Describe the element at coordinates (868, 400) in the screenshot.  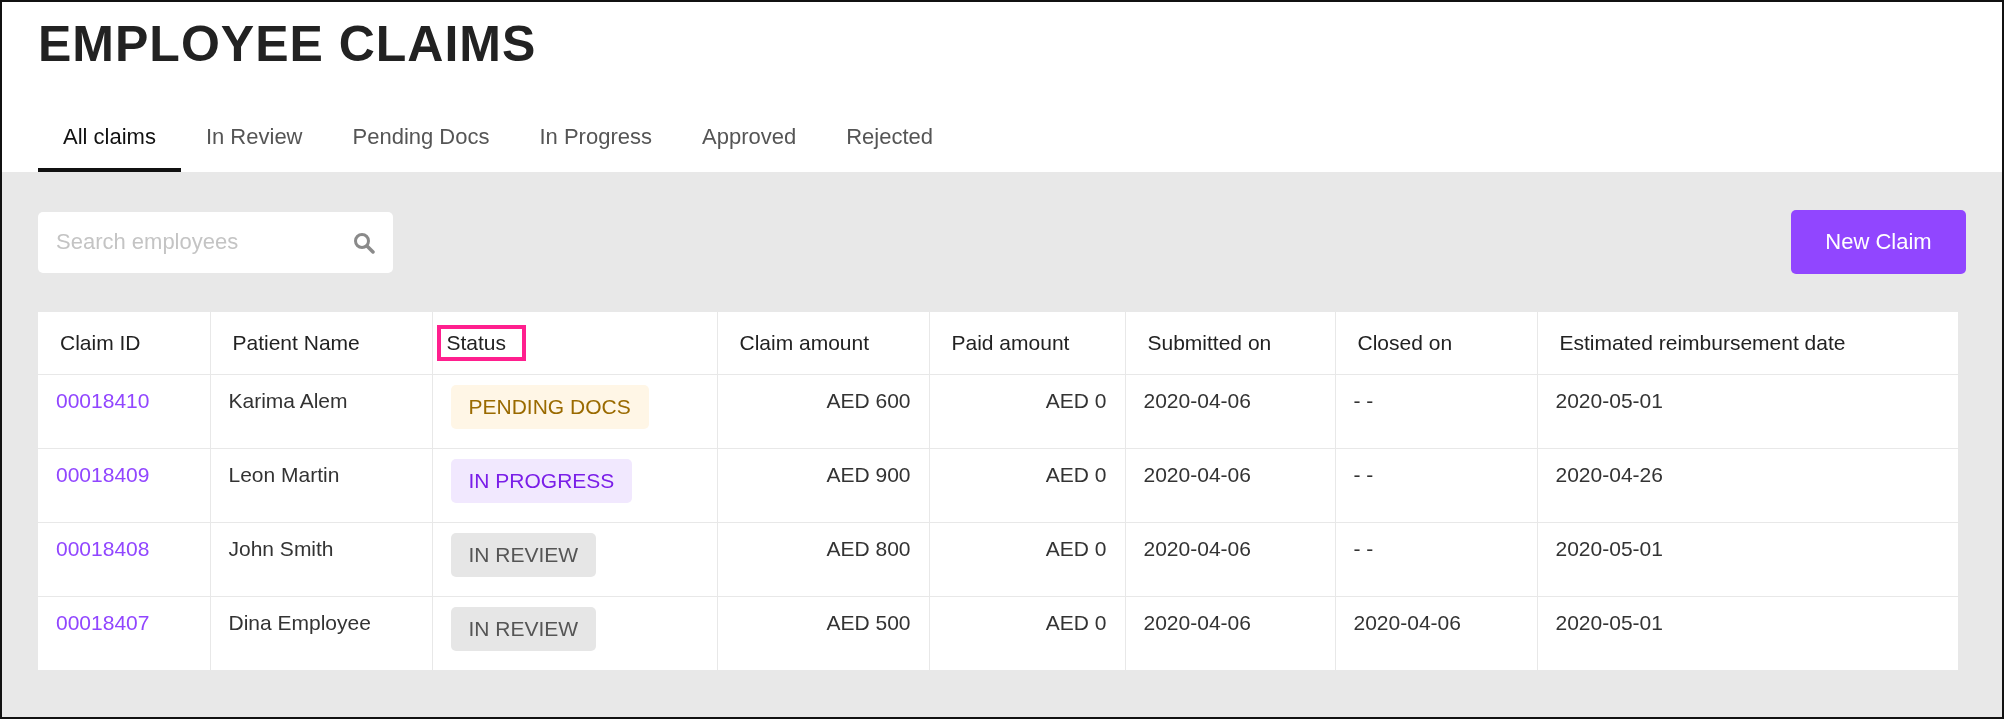
I see `table-cell: AED 600` at that location.